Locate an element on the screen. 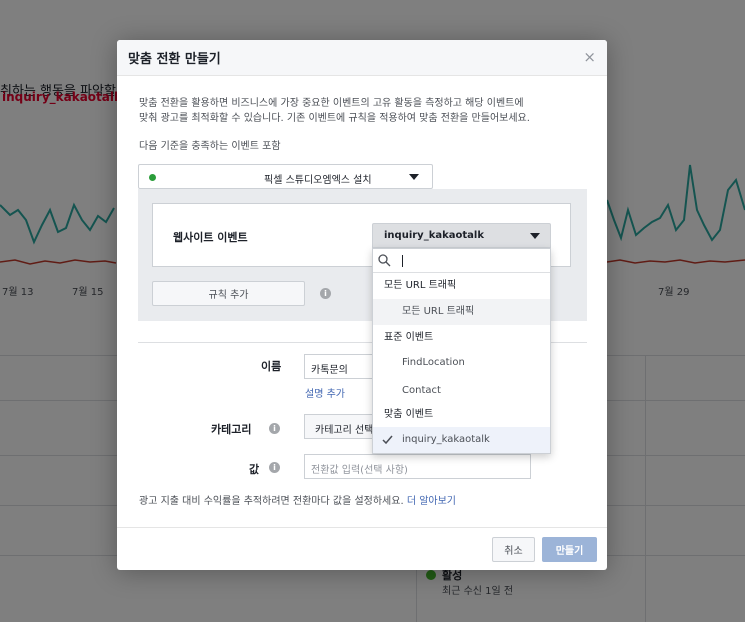 The height and width of the screenshot is (622, 745). menu-option-contact: Contact is located at coordinates (461, 391).